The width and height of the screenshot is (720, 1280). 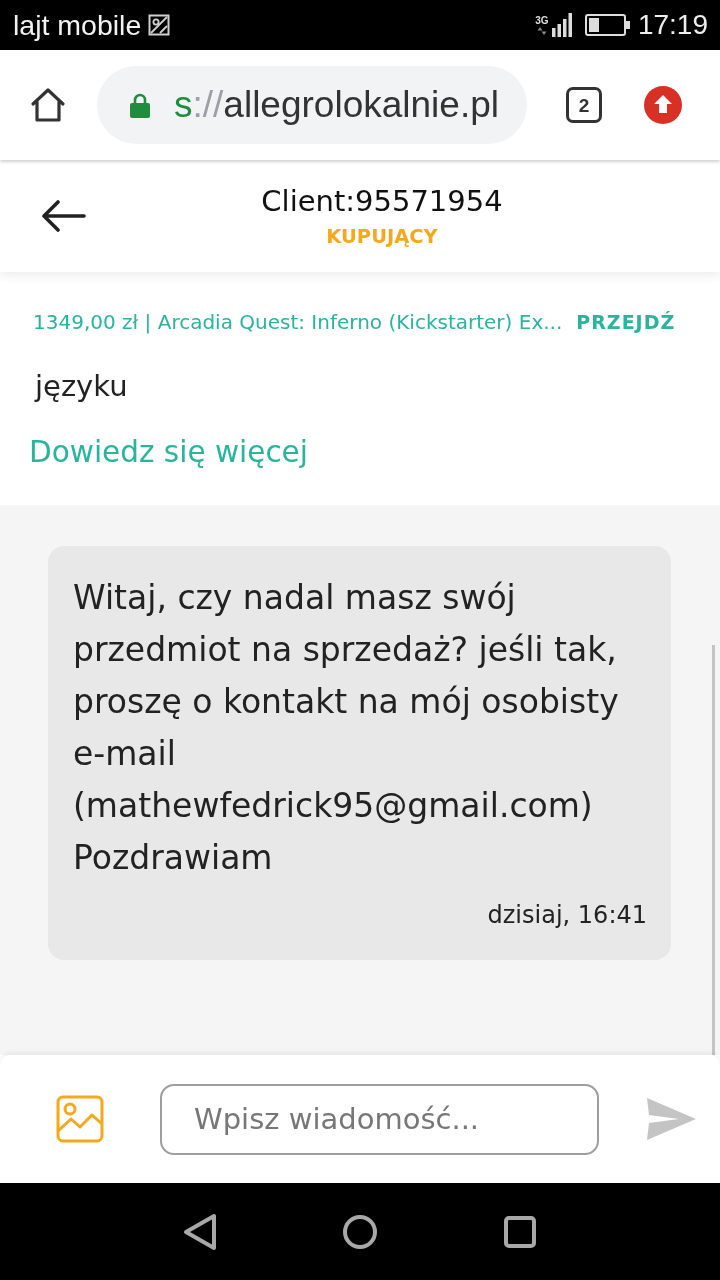 I want to click on carrier-name: lajt mobile, so click(x=77, y=25).